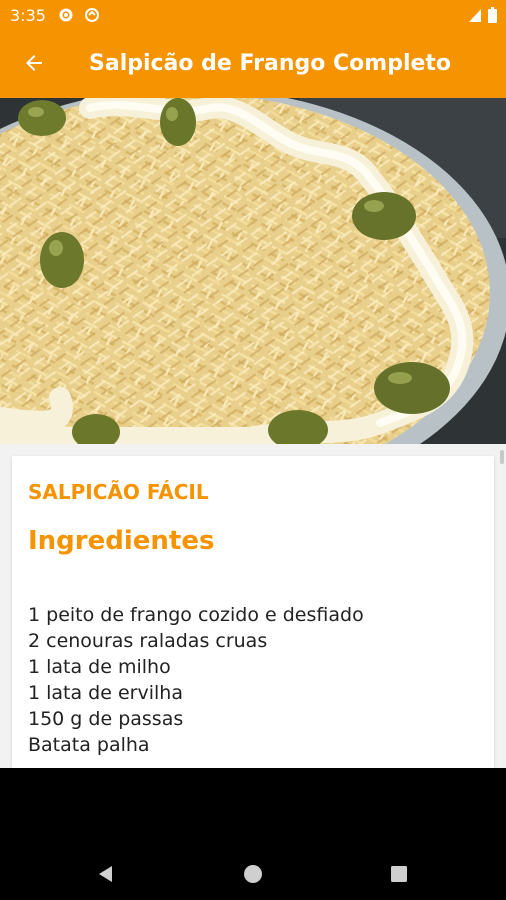  I want to click on ingredient-item: 2 cenouras raladas cruas, so click(148, 641).